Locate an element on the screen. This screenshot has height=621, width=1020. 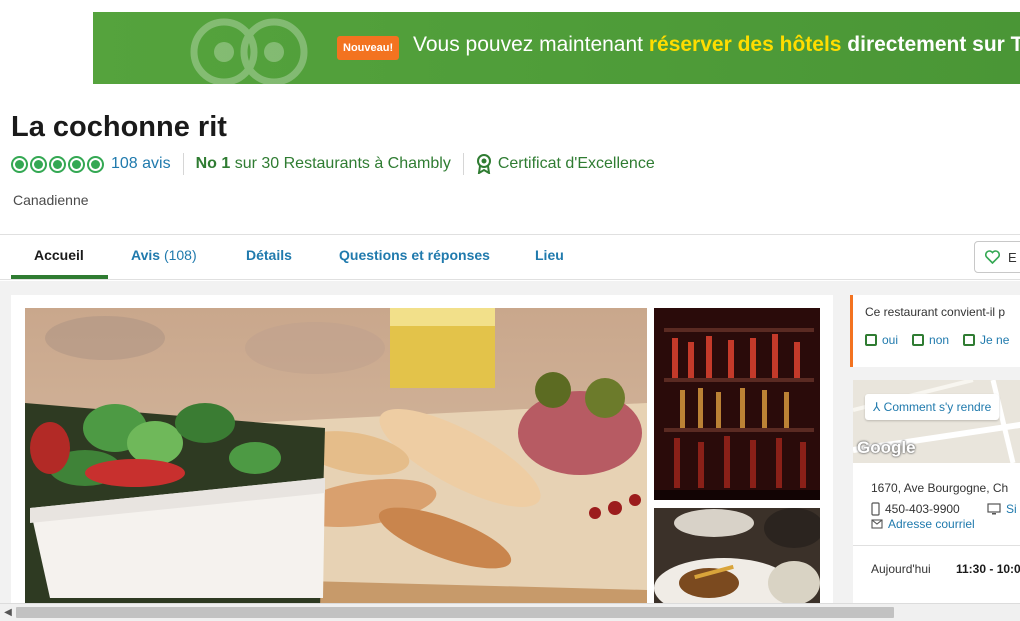
directions-icon: ⅄ is located at coordinates (878, 407).